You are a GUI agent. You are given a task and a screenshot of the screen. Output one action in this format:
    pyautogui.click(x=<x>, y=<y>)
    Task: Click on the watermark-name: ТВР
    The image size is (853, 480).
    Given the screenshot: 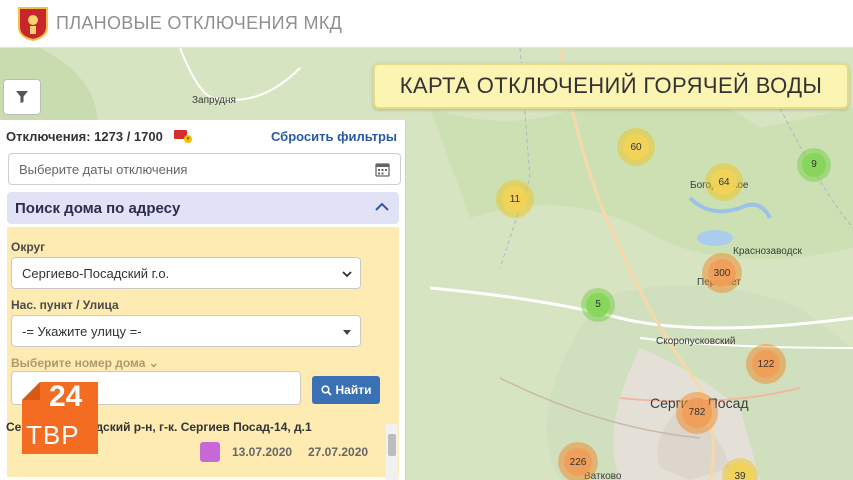 What is the action you would take?
    pyautogui.click(x=53, y=435)
    